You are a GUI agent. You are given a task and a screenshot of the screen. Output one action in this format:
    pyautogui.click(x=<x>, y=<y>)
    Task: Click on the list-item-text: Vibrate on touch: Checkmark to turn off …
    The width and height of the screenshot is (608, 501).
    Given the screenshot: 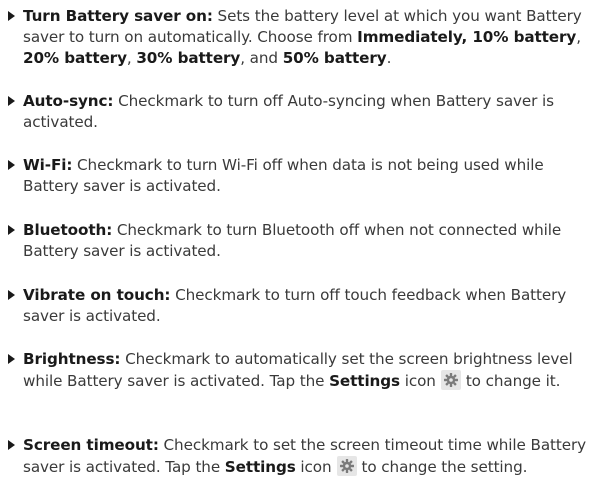 What is the action you would take?
    pyautogui.click(x=313, y=306)
    